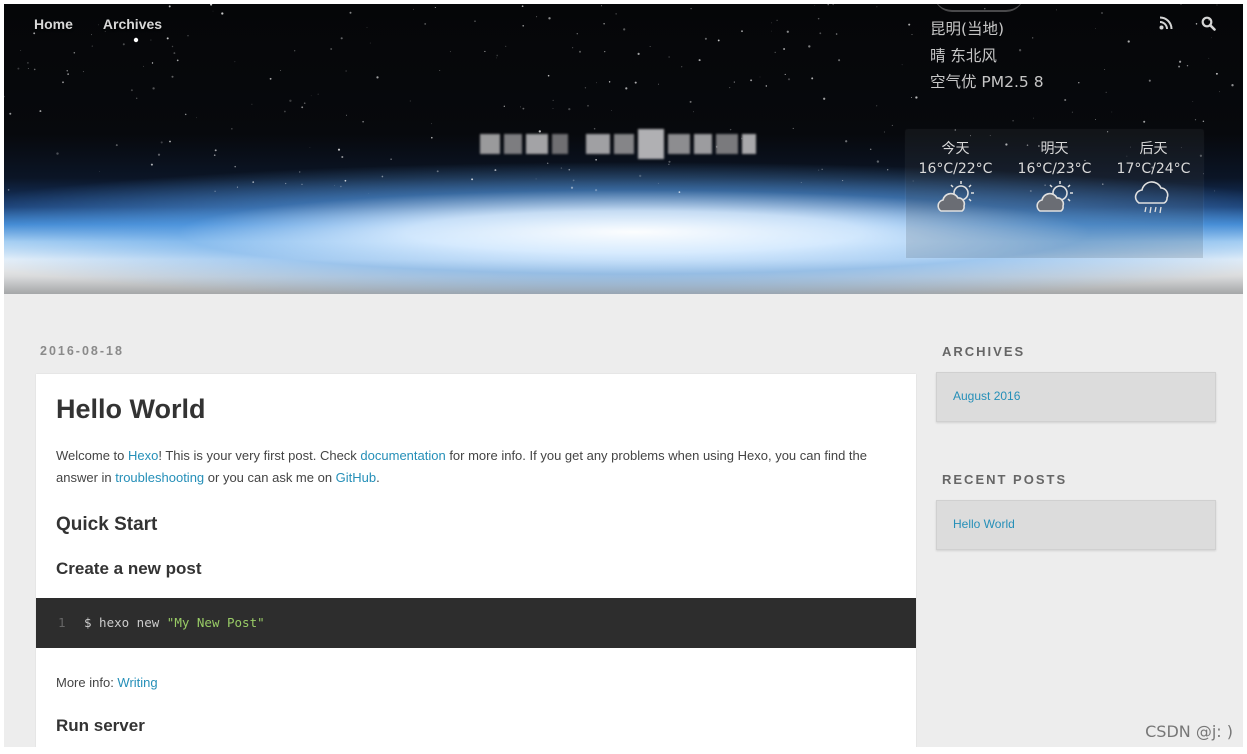  What do you see at coordinates (129, 568) in the screenshot?
I see `heading-create-post: Create a new post` at bounding box center [129, 568].